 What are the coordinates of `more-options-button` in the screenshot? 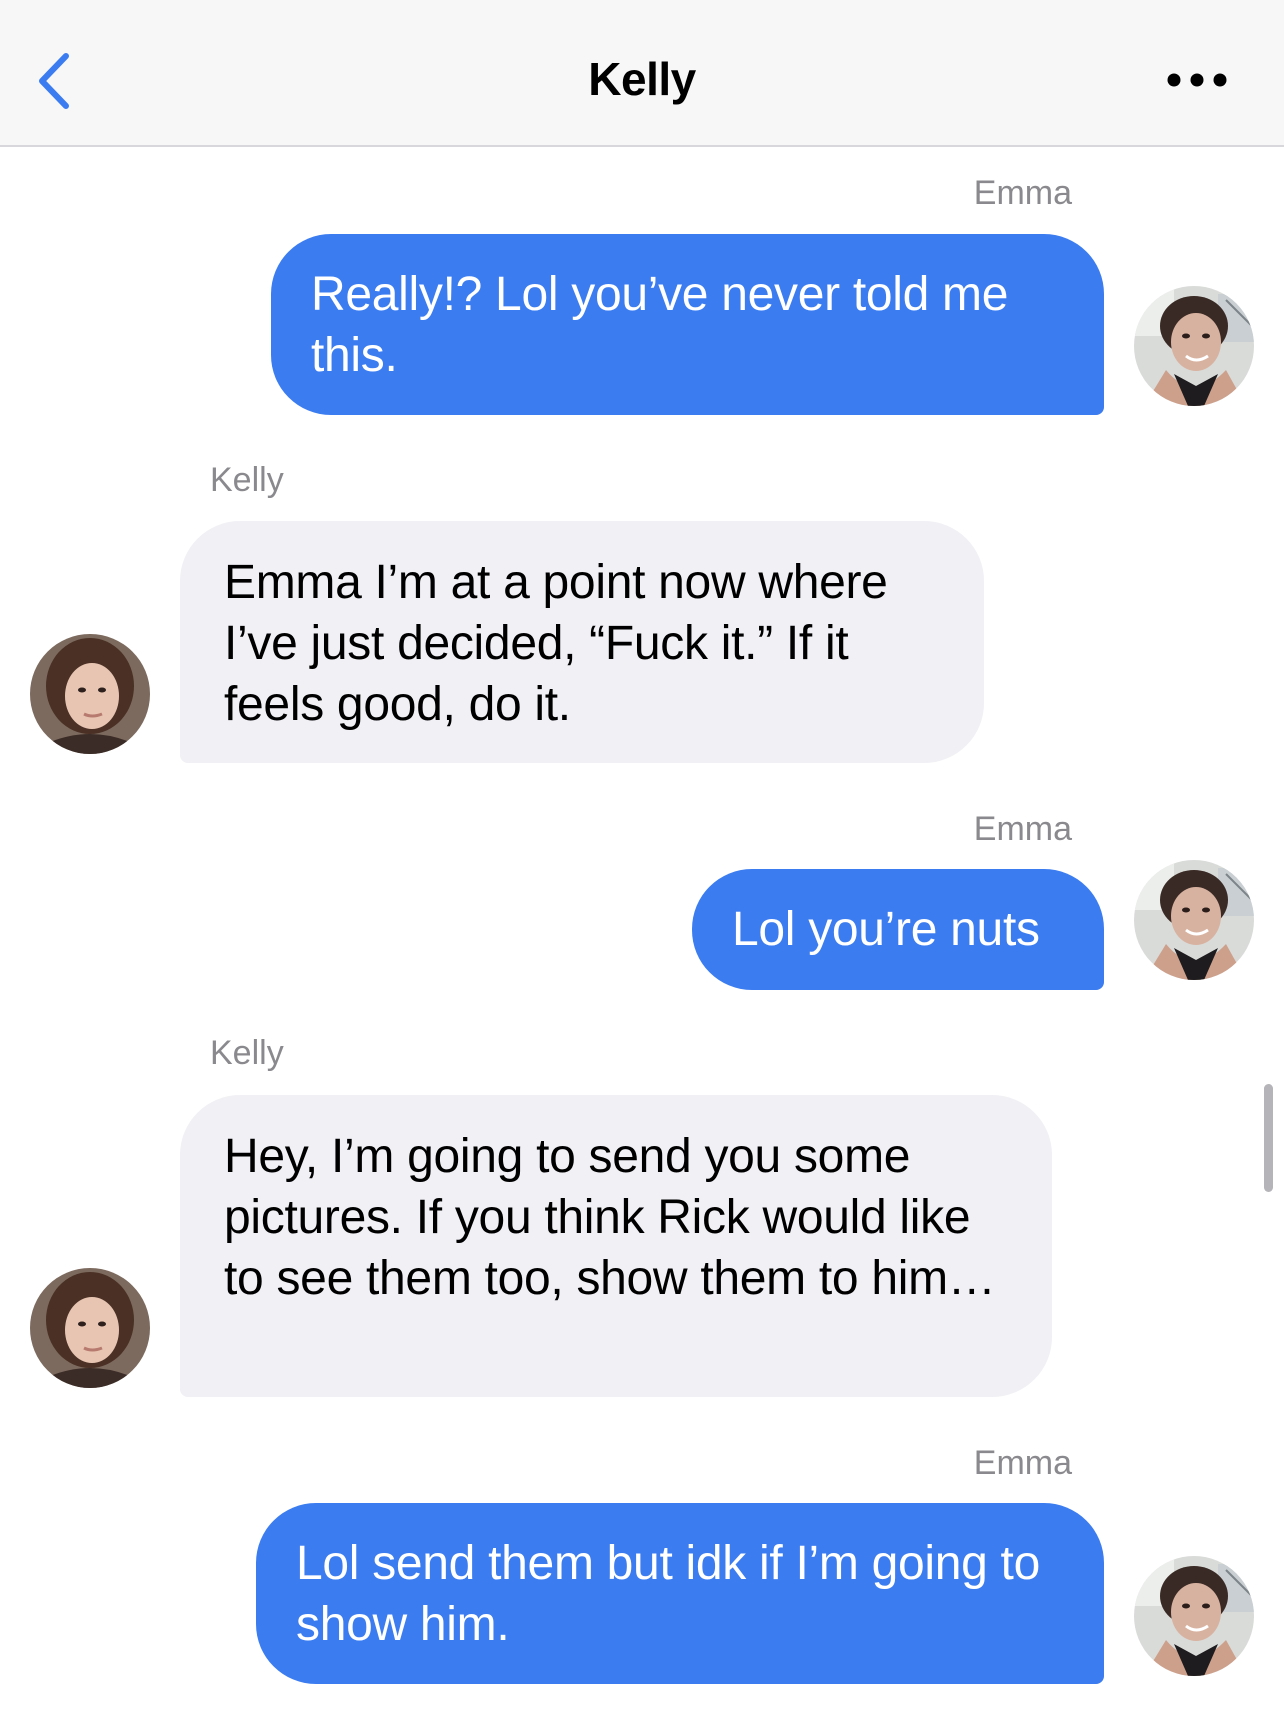 It's located at (1197, 80).